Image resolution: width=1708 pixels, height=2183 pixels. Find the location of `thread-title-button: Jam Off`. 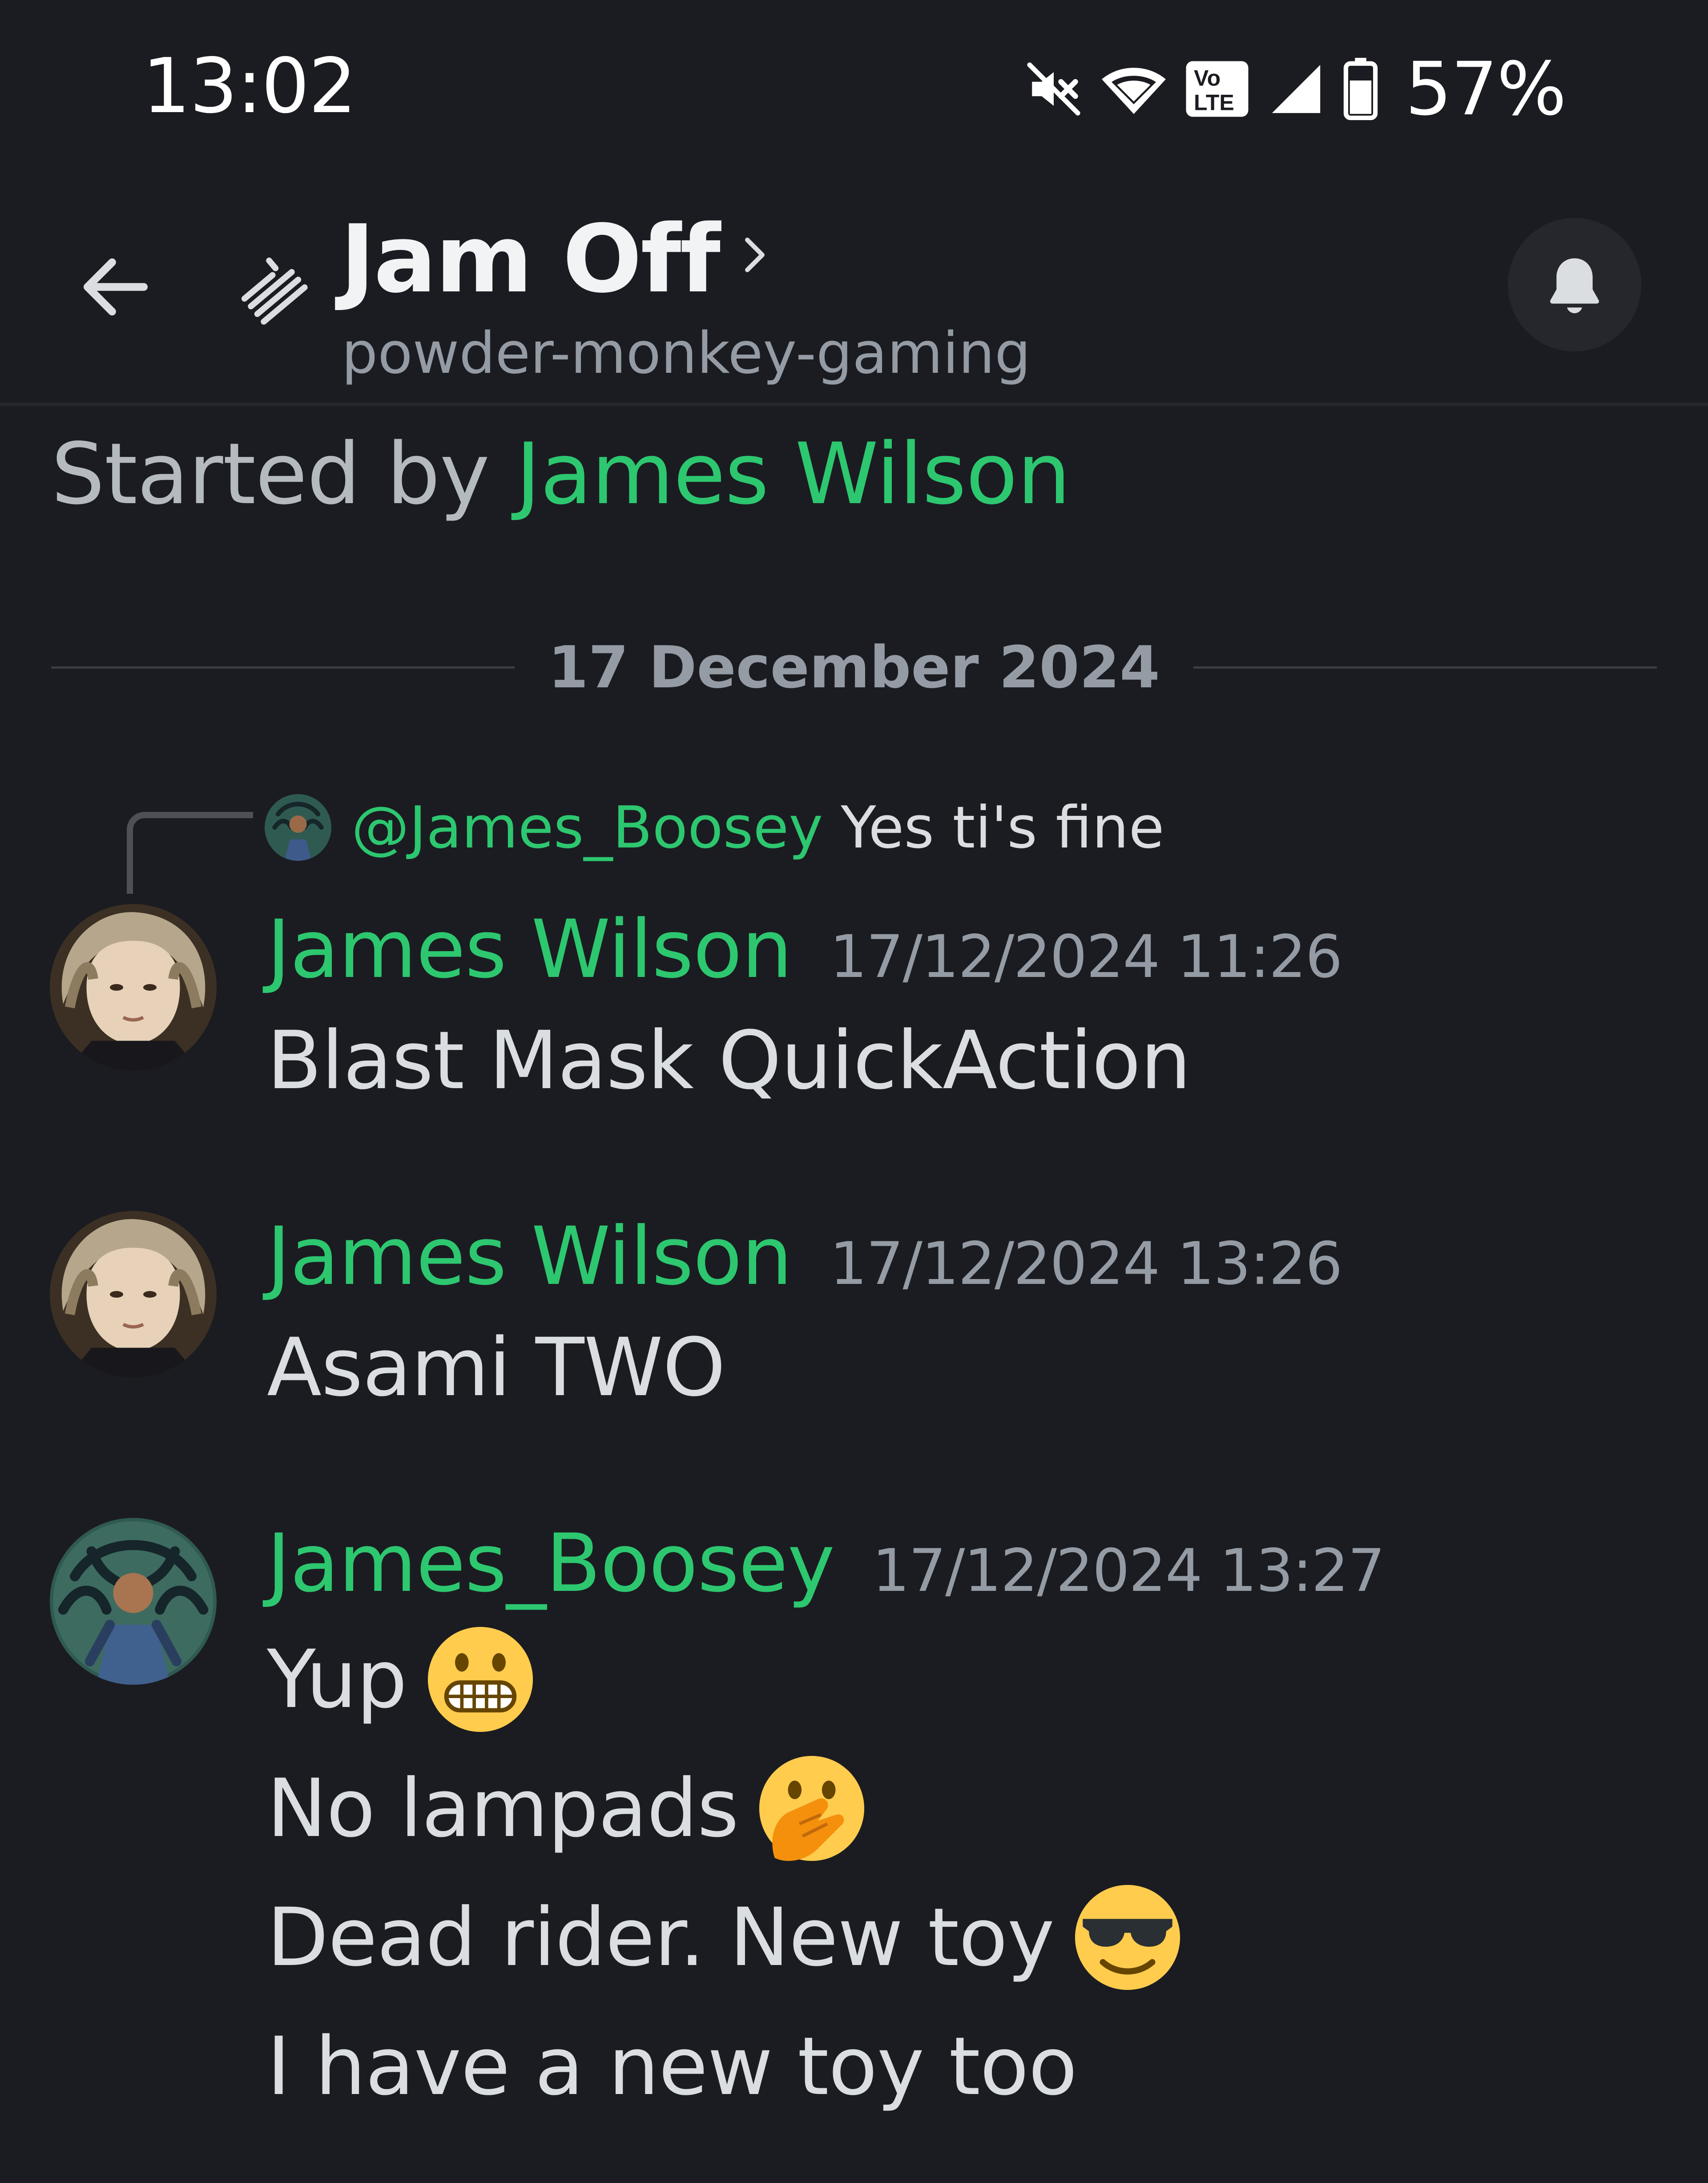

thread-title-button: Jam Off is located at coordinates (554, 259).